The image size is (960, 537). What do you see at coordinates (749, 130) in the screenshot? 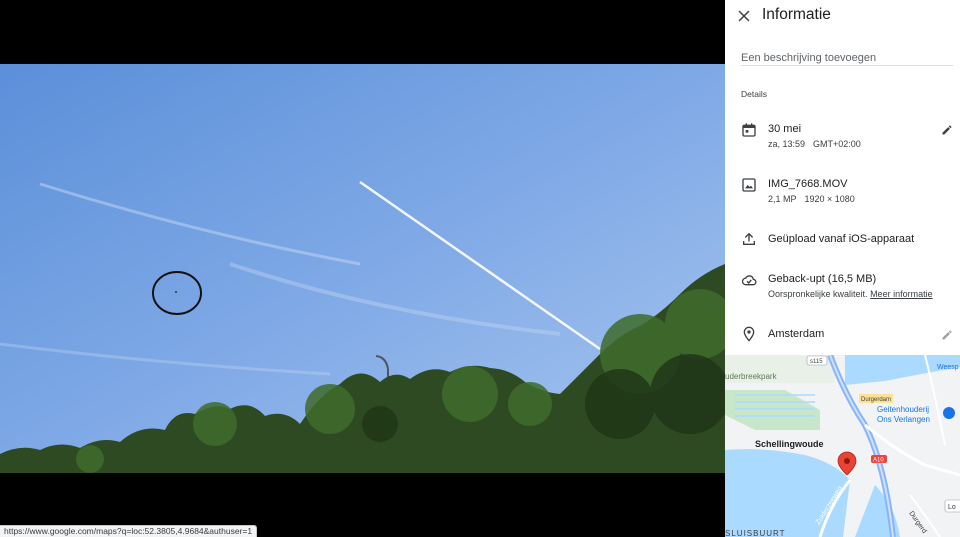
I see `calendar-icon` at bounding box center [749, 130].